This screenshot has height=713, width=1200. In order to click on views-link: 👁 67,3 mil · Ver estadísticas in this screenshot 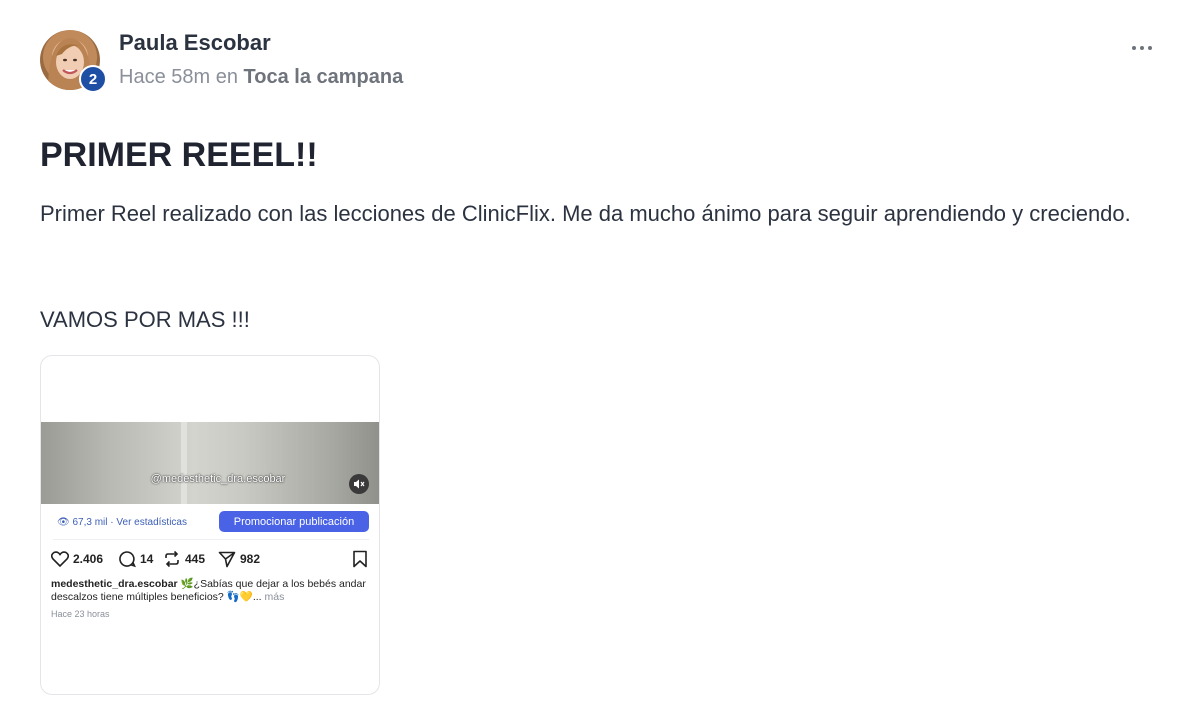, I will do `click(122, 522)`.